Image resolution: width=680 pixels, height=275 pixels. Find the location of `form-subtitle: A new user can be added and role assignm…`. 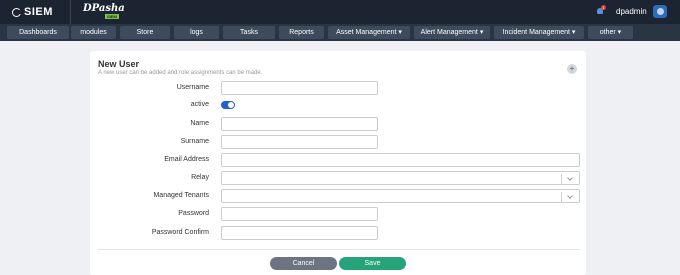

form-subtitle: A new user can be added and role assignm… is located at coordinates (180, 73).